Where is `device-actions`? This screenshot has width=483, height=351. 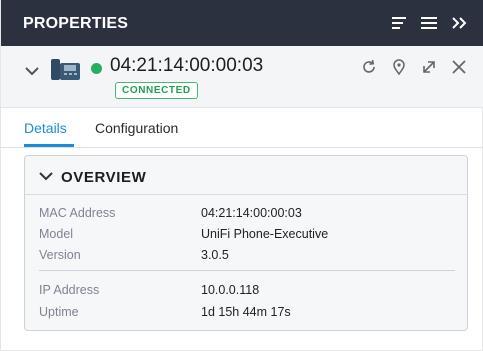
device-actions is located at coordinates (414, 67).